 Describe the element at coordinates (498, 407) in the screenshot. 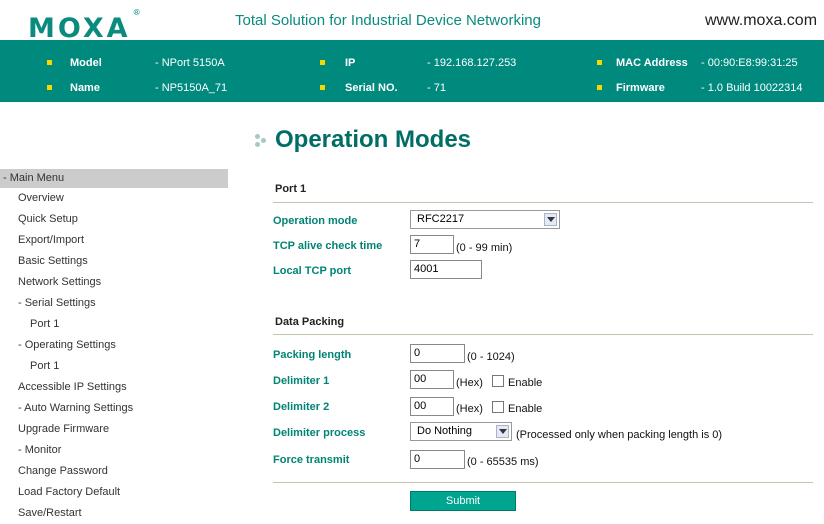

I see `delimiter-2-enable-checkbox` at that location.